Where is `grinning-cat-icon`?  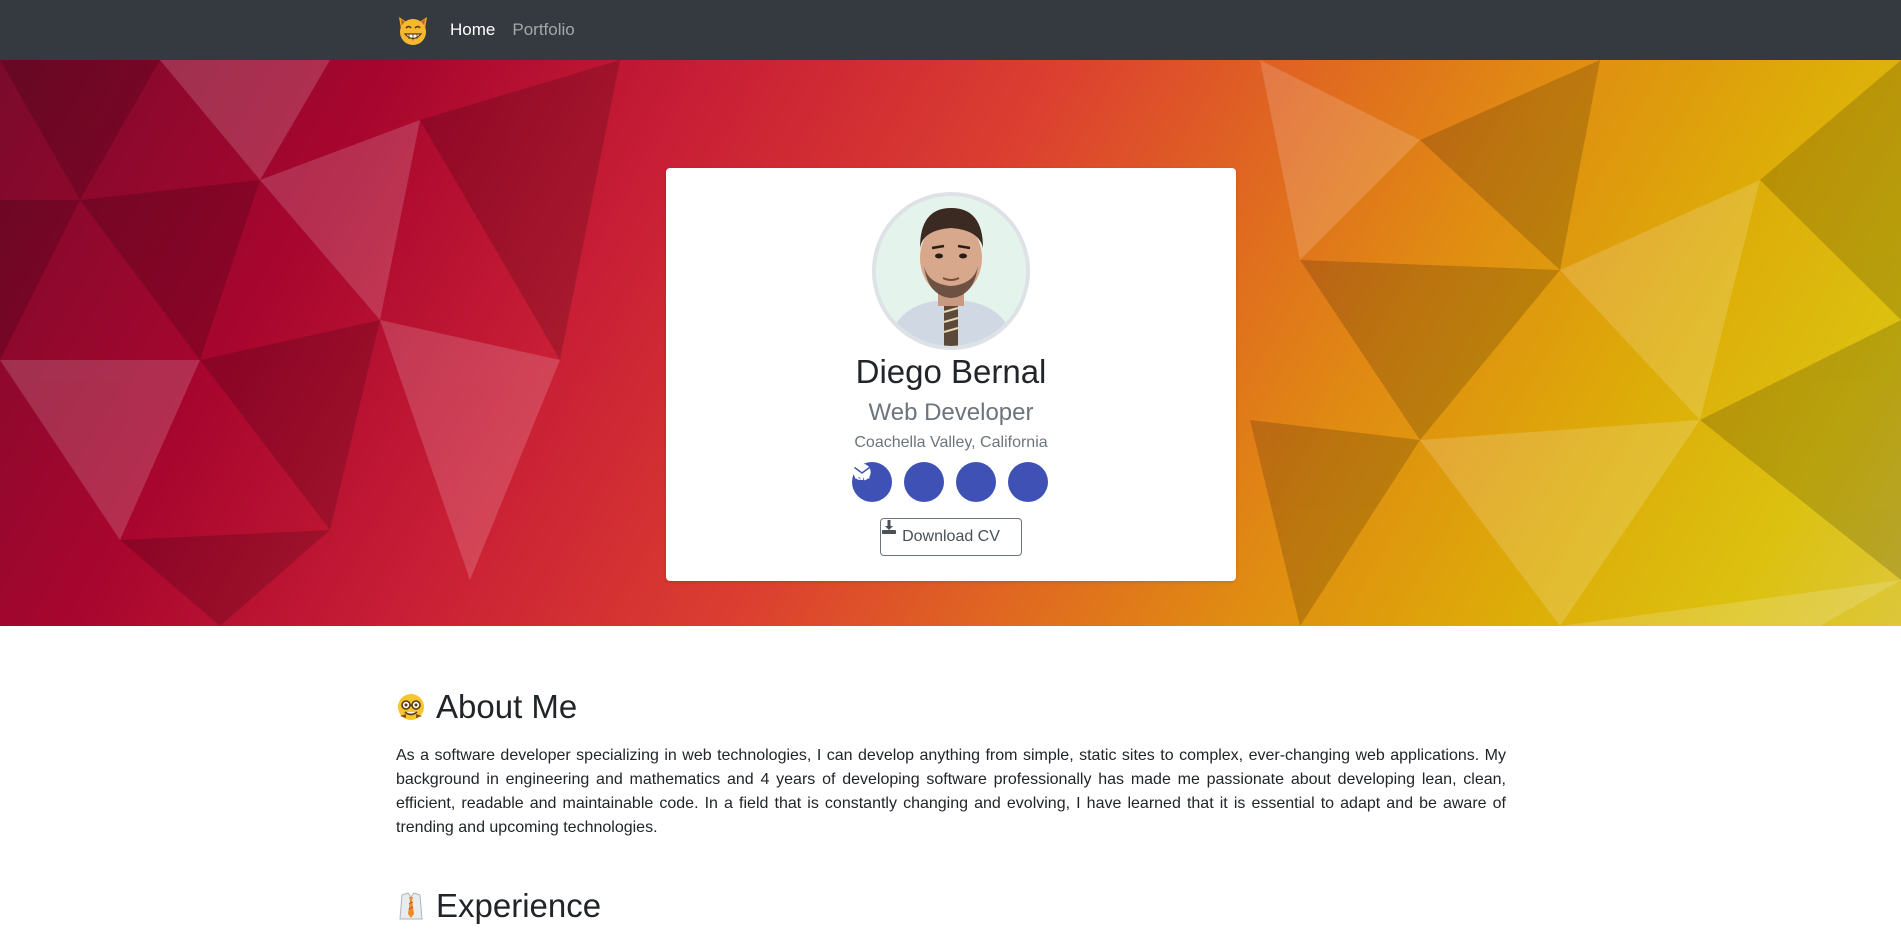 grinning-cat-icon is located at coordinates (413, 30).